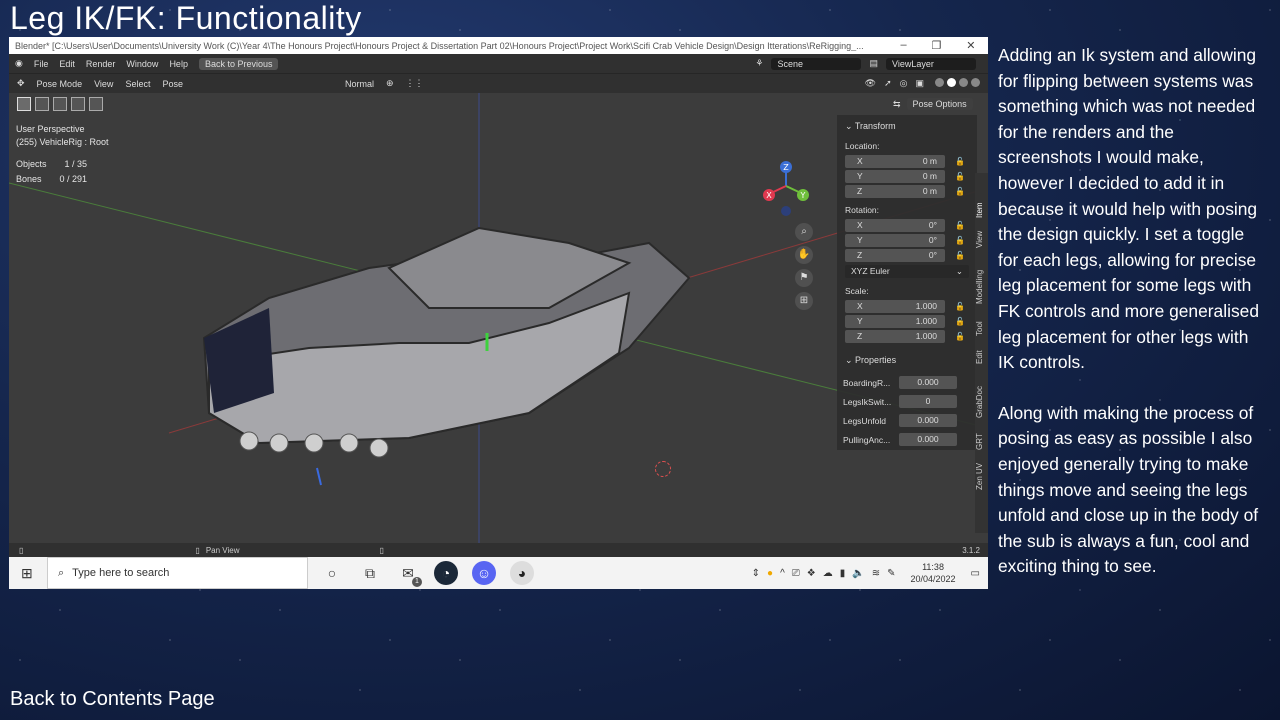 This screenshot has width=1280, height=720. What do you see at coordinates (895, 255) in the screenshot?
I see `rotation-z-field: Z 0°` at bounding box center [895, 255].